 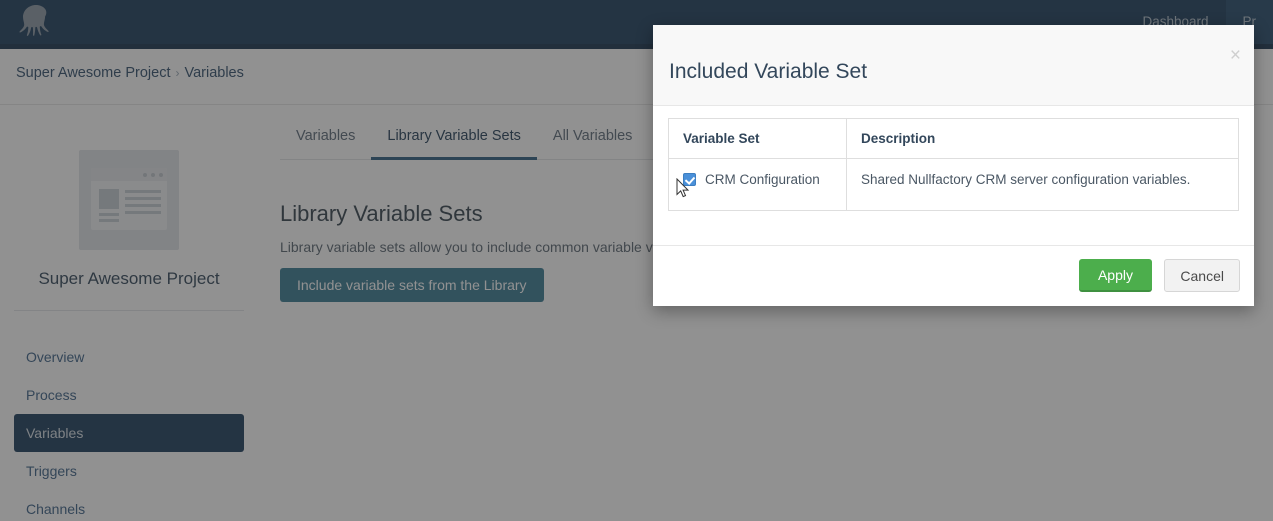 I want to click on close-icon: ×, so click(x=1235, y=55).